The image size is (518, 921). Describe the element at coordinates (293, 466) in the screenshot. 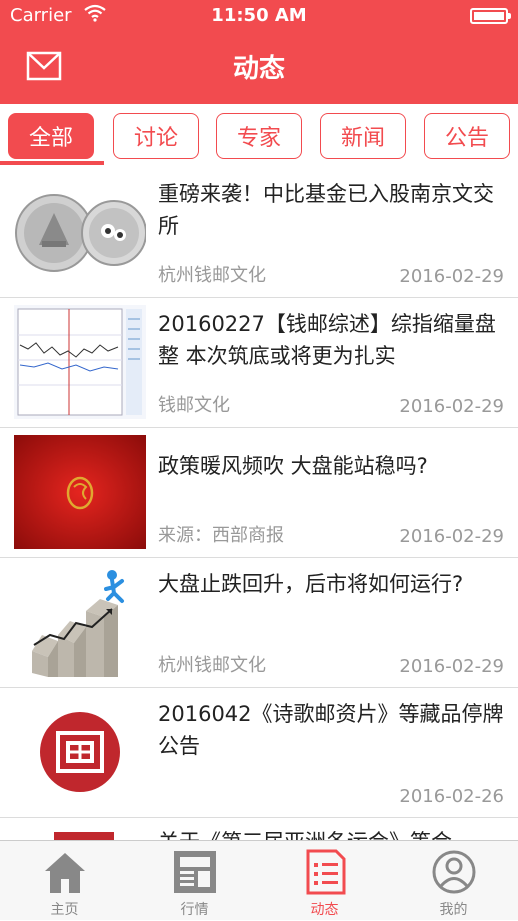

I see `news-title: 政策暖风频吹 大盘能站稳吗?` at that location.